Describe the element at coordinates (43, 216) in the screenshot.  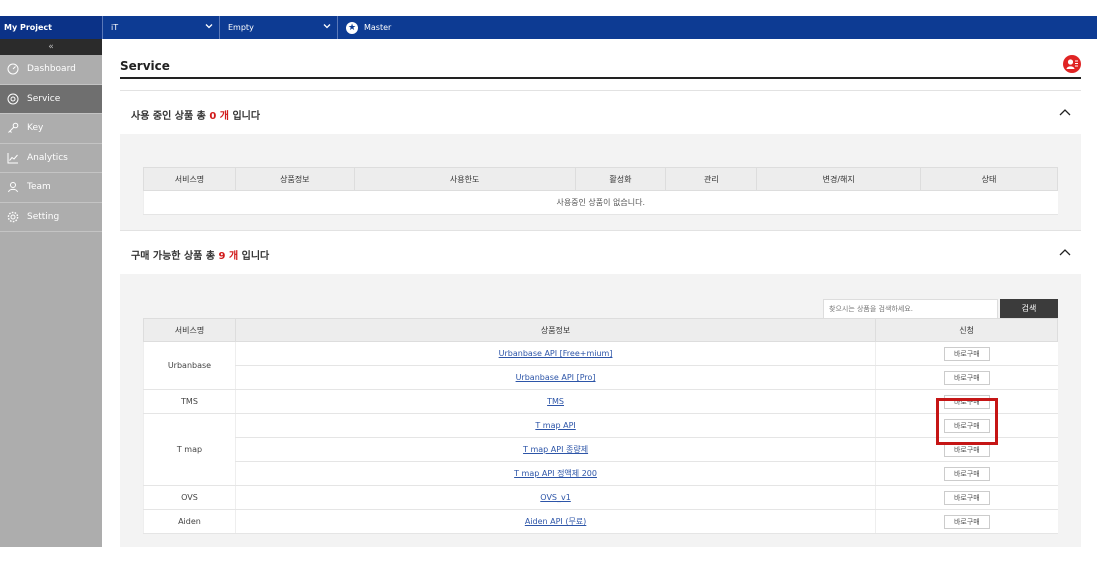
I see `sidebar-item-label: Setting` at that location.